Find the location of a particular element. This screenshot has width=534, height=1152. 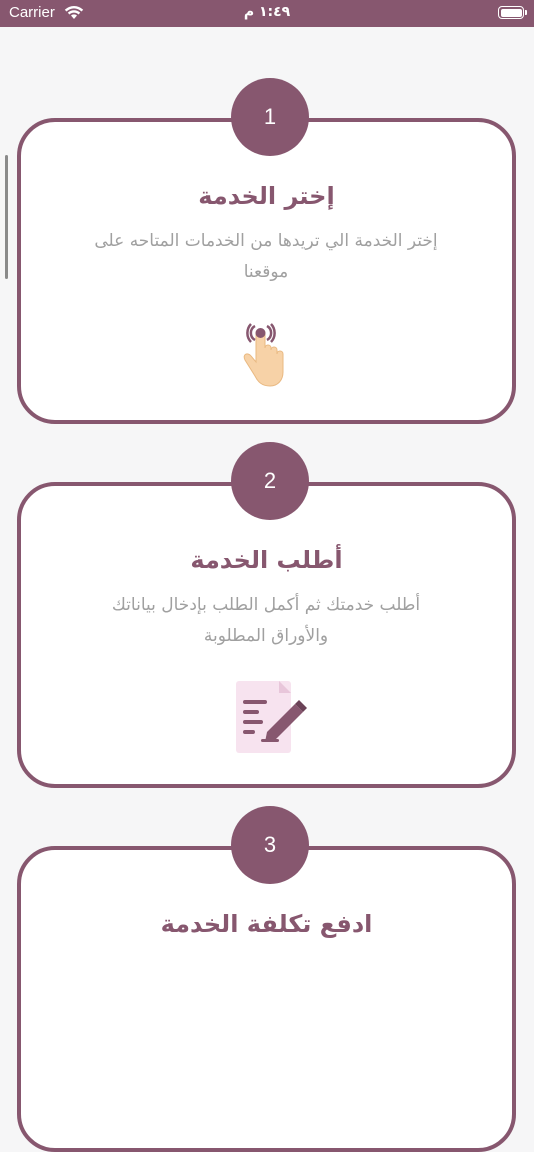

step-1-title: إختر الخدمة is located at coordinates (266, 196).